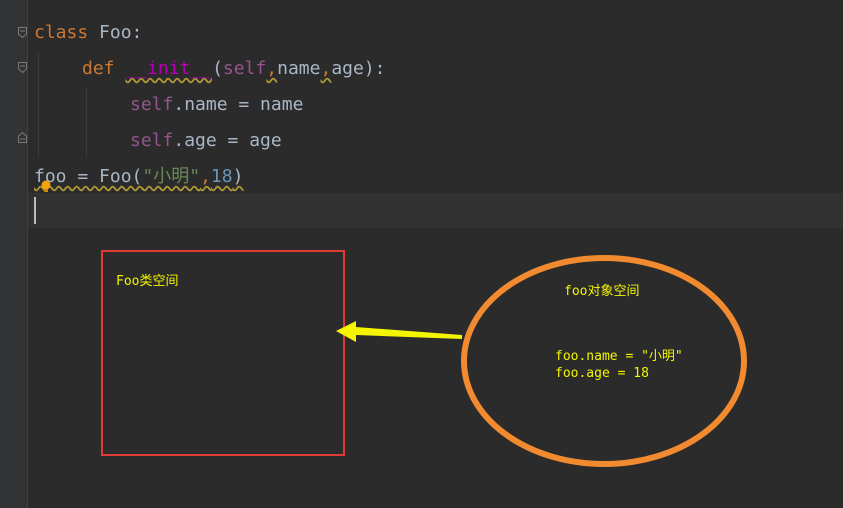  What do you see at coordinates (619, 356) in the screenshot?
I see `object-attr-name: foo.name = "小明"` at bounding box center [619, 356].